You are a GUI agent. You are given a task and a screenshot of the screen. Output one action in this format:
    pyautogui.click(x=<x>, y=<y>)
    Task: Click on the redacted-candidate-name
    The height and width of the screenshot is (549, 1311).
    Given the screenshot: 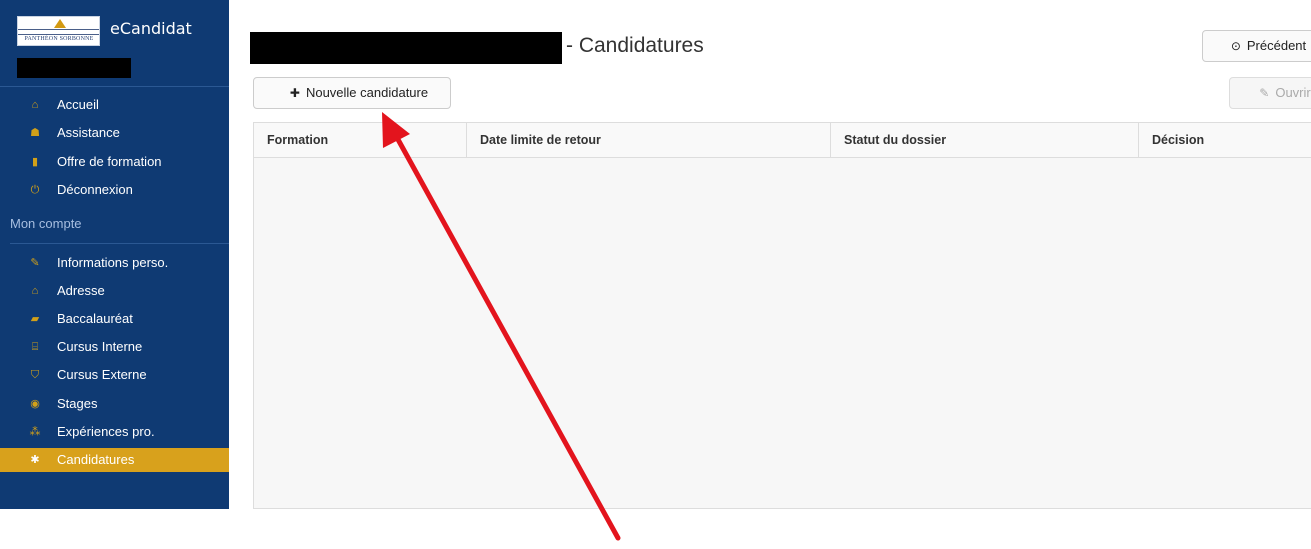 What is the action you would take?
    pyautogui.click(x=406, y=48)
    